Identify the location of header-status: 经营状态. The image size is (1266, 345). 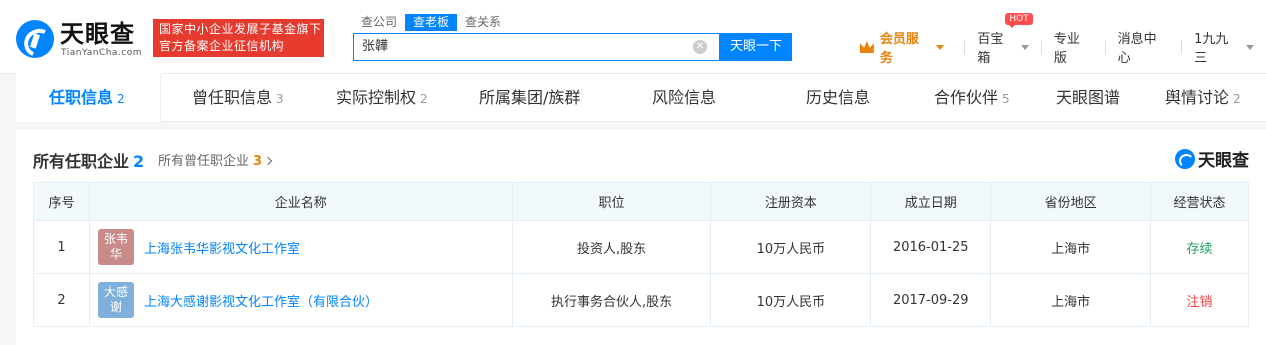
(1199, 201).